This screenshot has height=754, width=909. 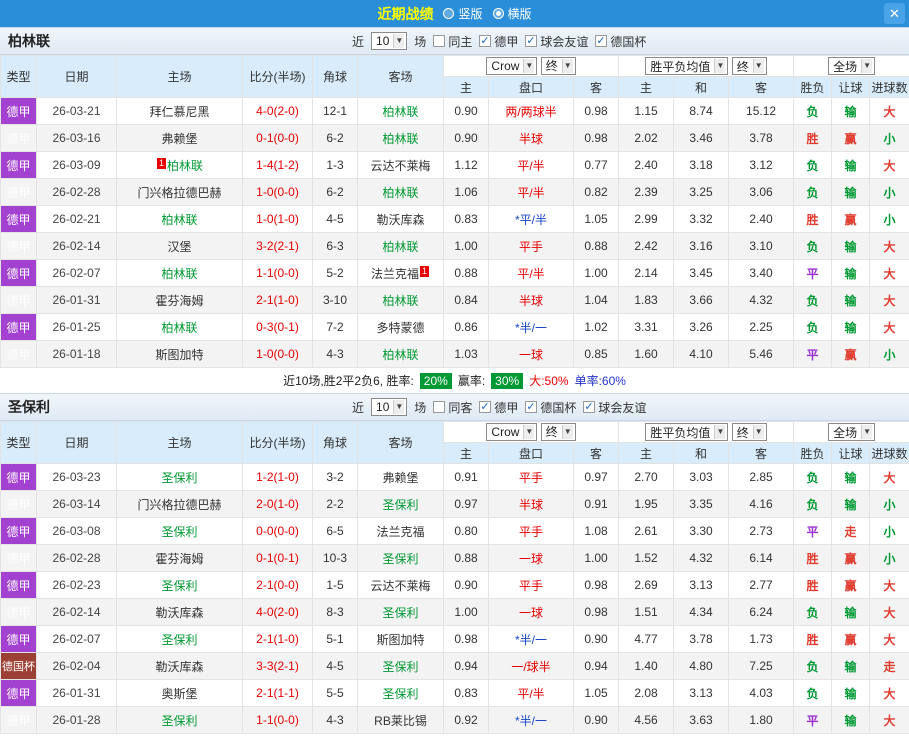 I want to click on euro-win-odds: 1.52, so click(x=646, y=558).